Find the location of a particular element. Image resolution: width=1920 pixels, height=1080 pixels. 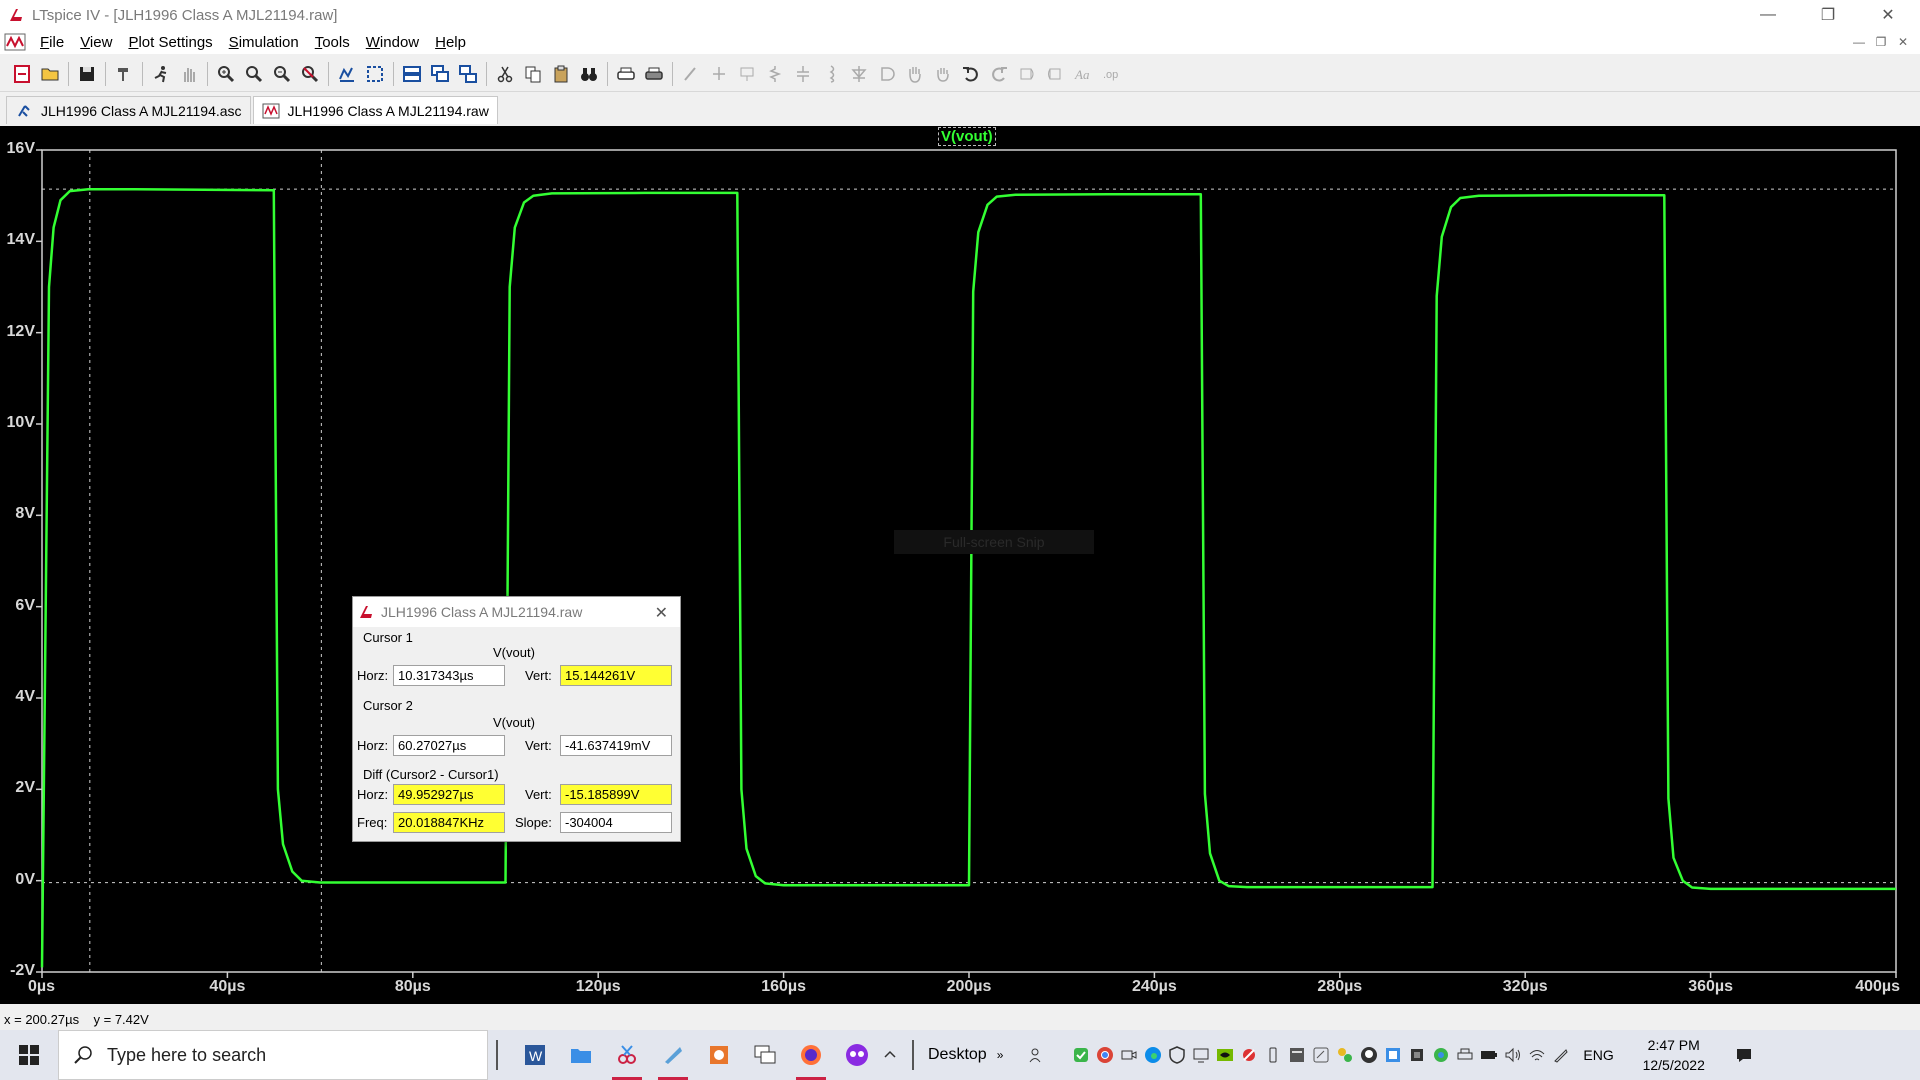

label-net-button is located at coordinates (747, 74).